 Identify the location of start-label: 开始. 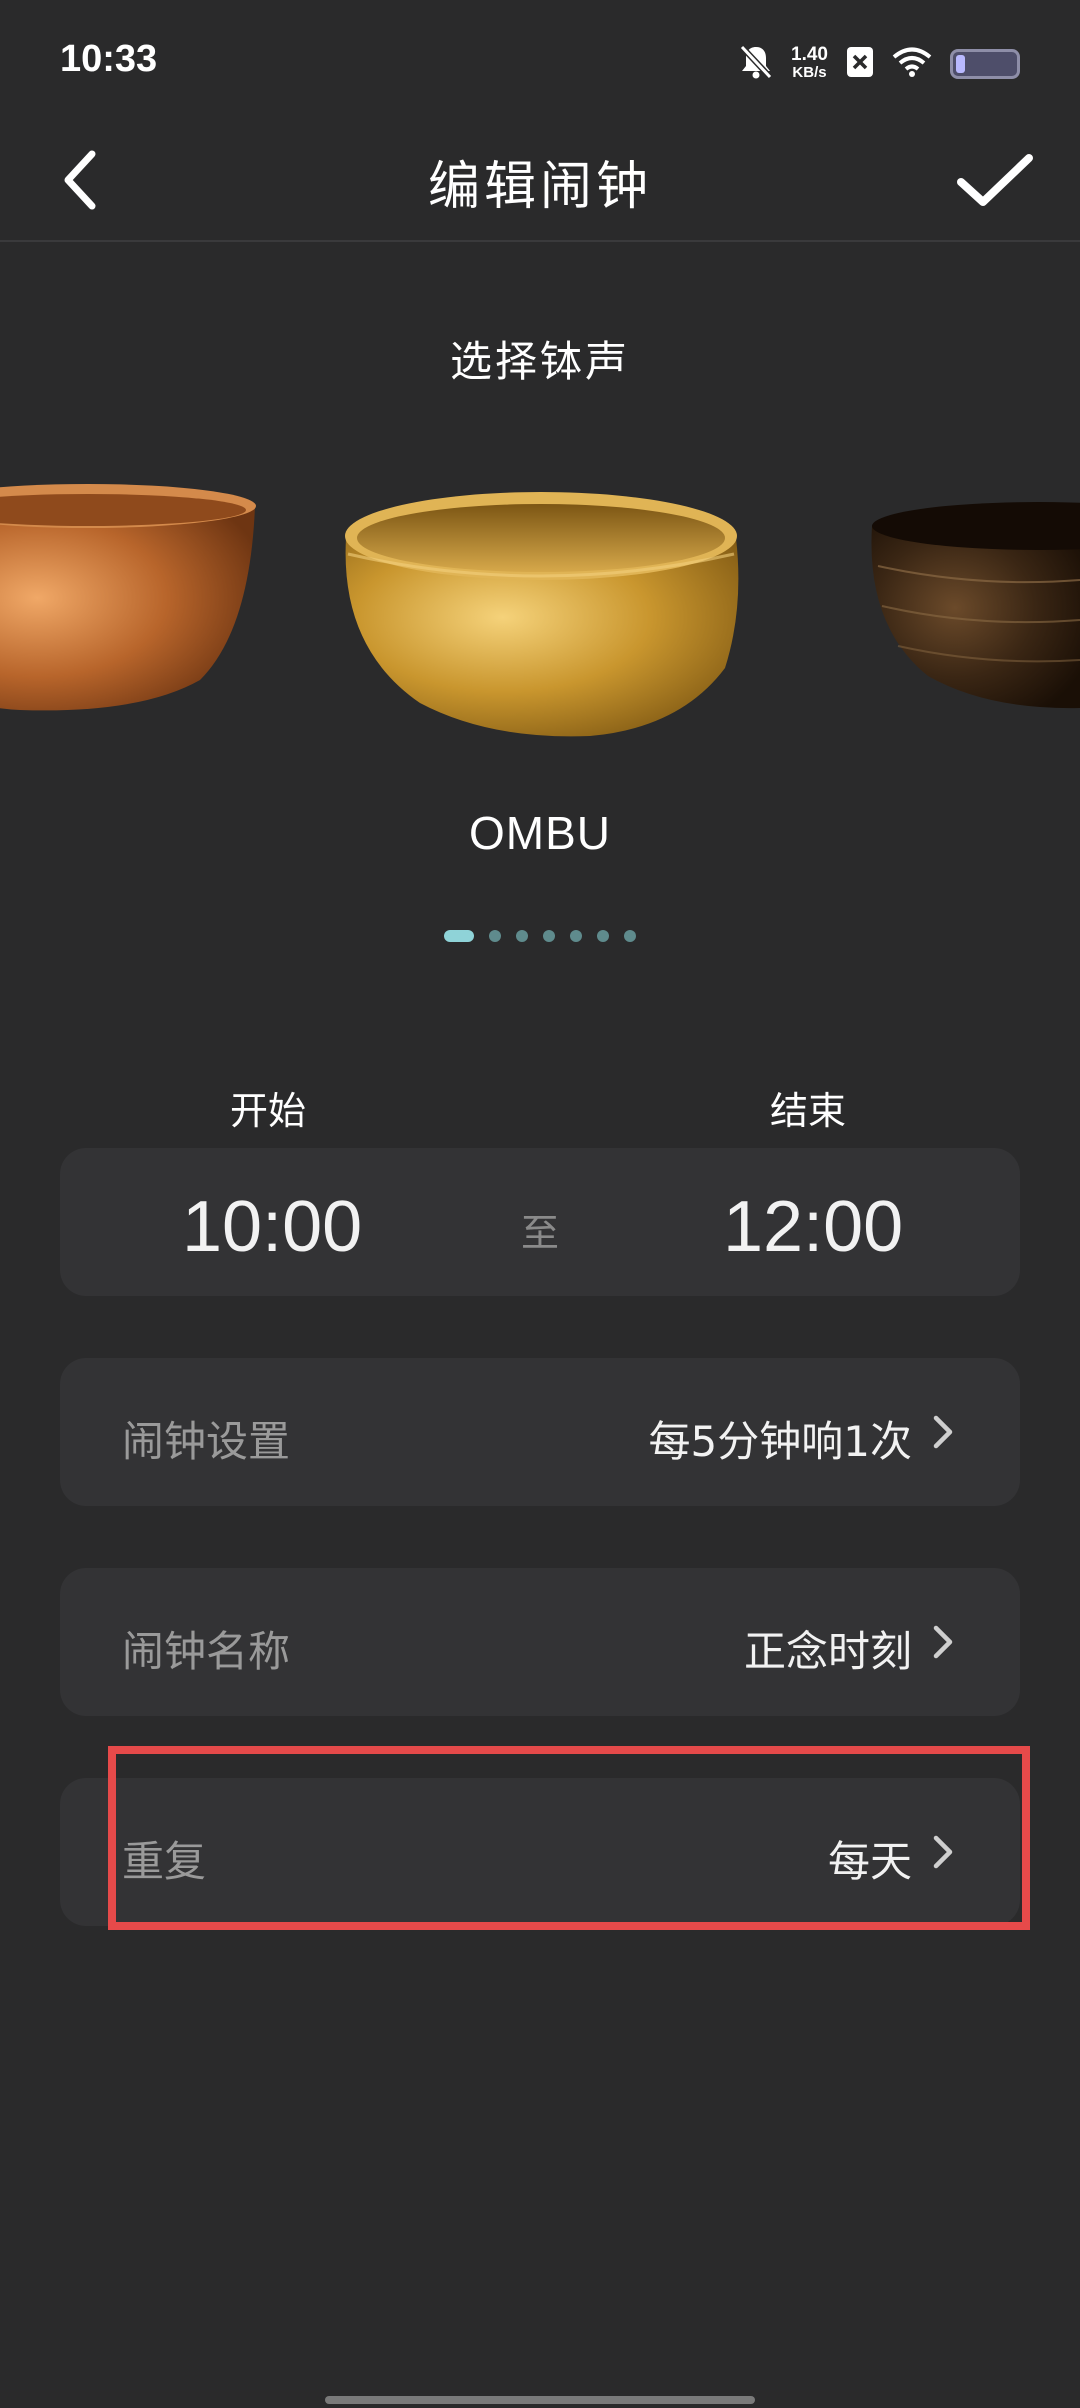
(268, 1111).